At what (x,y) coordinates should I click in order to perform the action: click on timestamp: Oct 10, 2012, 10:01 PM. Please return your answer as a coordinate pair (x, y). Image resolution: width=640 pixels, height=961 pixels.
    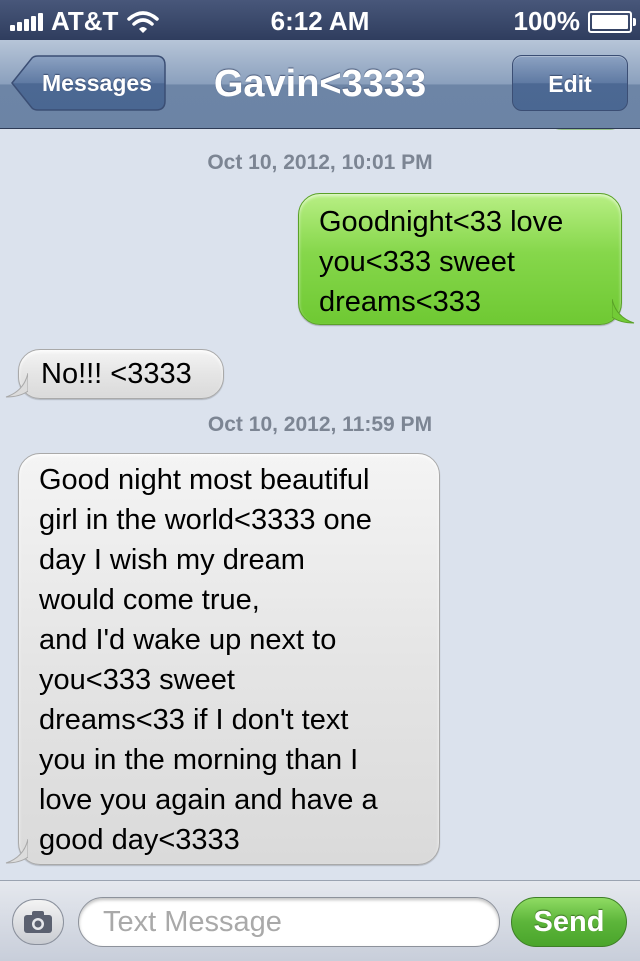
    Looking at the image, I should click on (320, 162).